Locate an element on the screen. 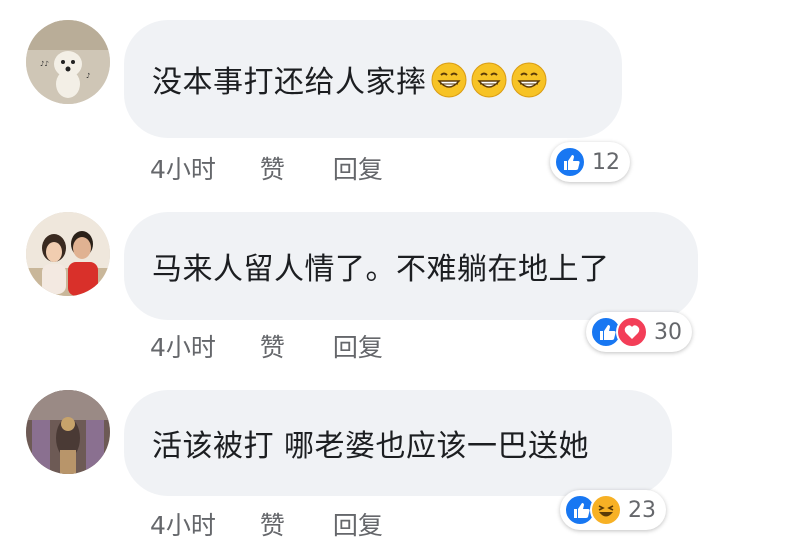 The image size is (800, 556). reaction-count: 23 is located at coordinates (642, 510).